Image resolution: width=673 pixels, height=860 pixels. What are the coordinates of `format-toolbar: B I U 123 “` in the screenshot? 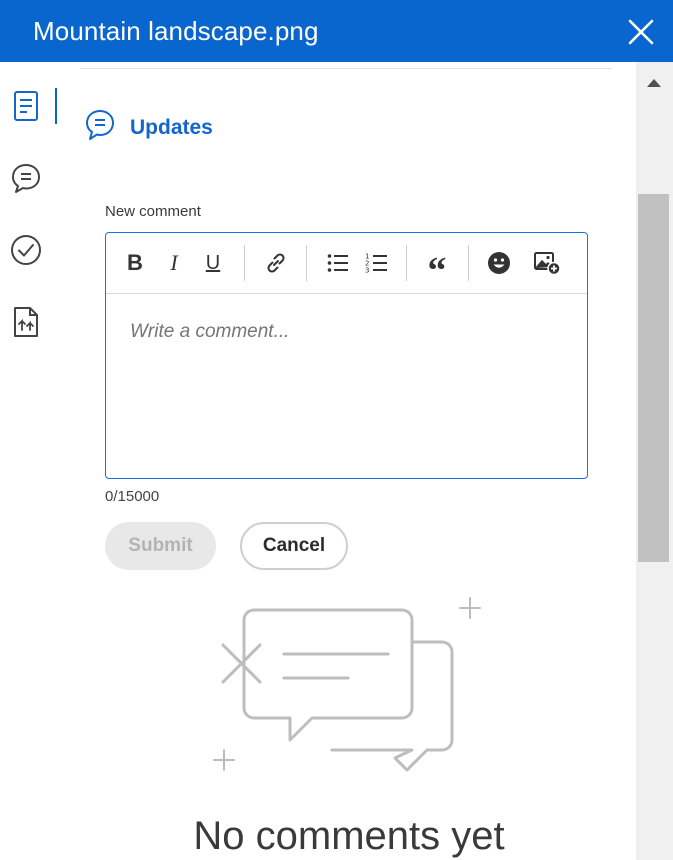 It's located at (346, 263).